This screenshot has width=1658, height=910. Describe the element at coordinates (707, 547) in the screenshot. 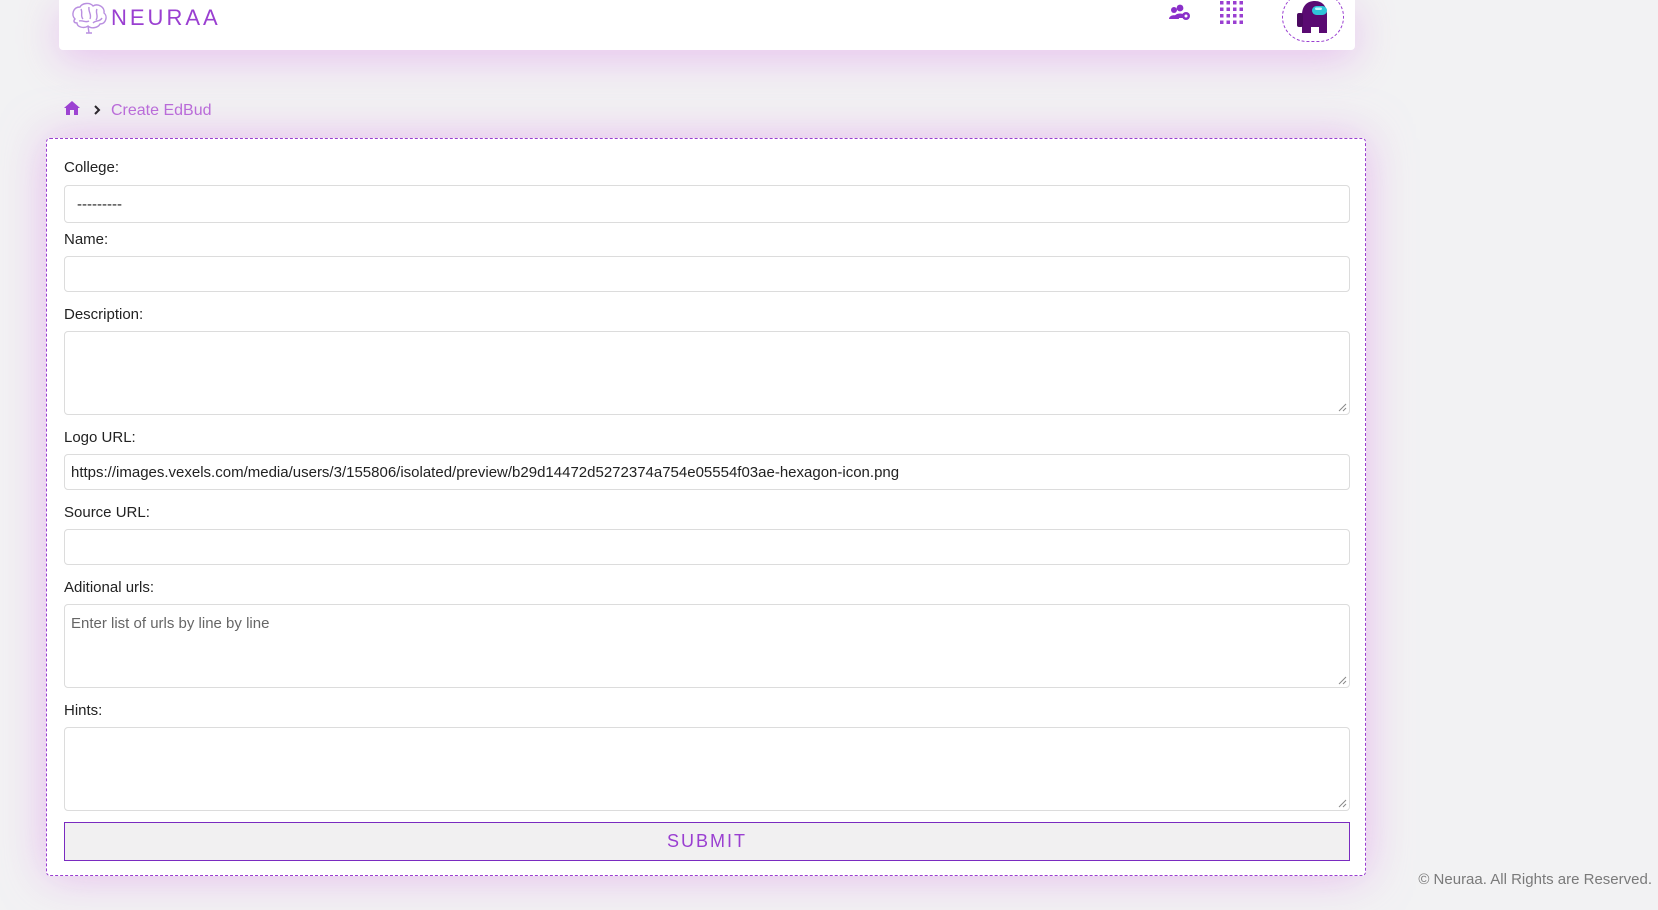

I see `source-url-input` at that location.